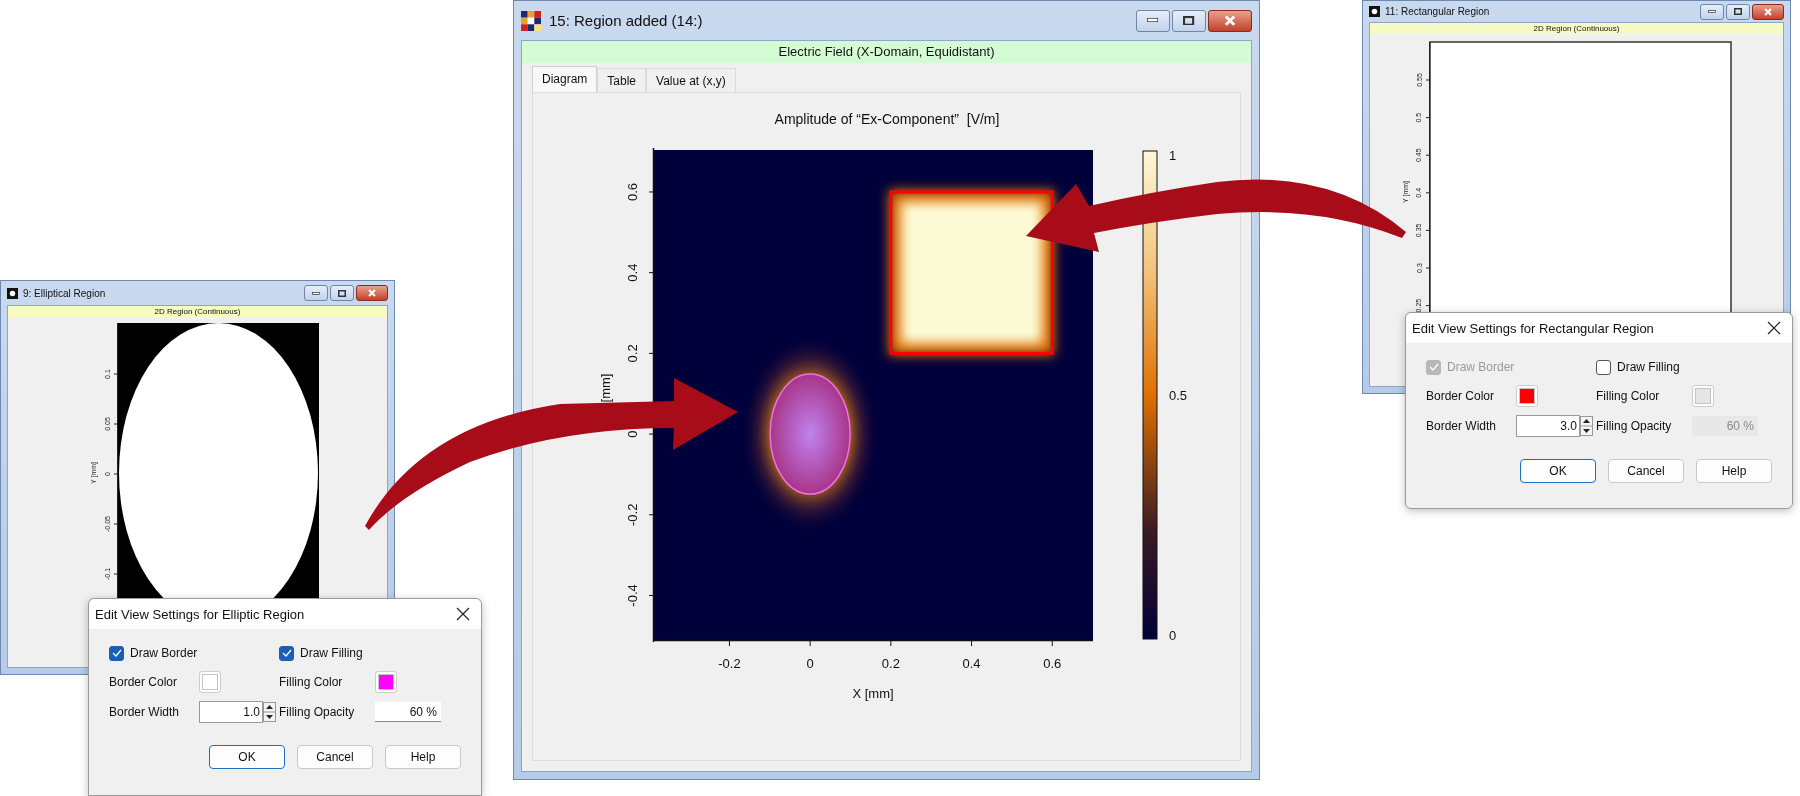  What do you see at coordinates (531, 20) in the screenshot?
I see `checkered-icon` at bounding box center [531, 20].